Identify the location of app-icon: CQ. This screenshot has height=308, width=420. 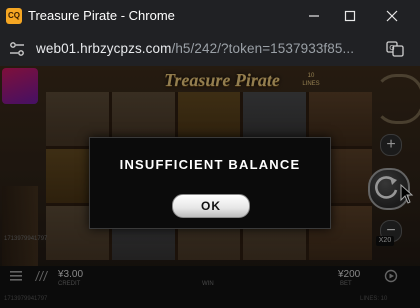
(14, 16).